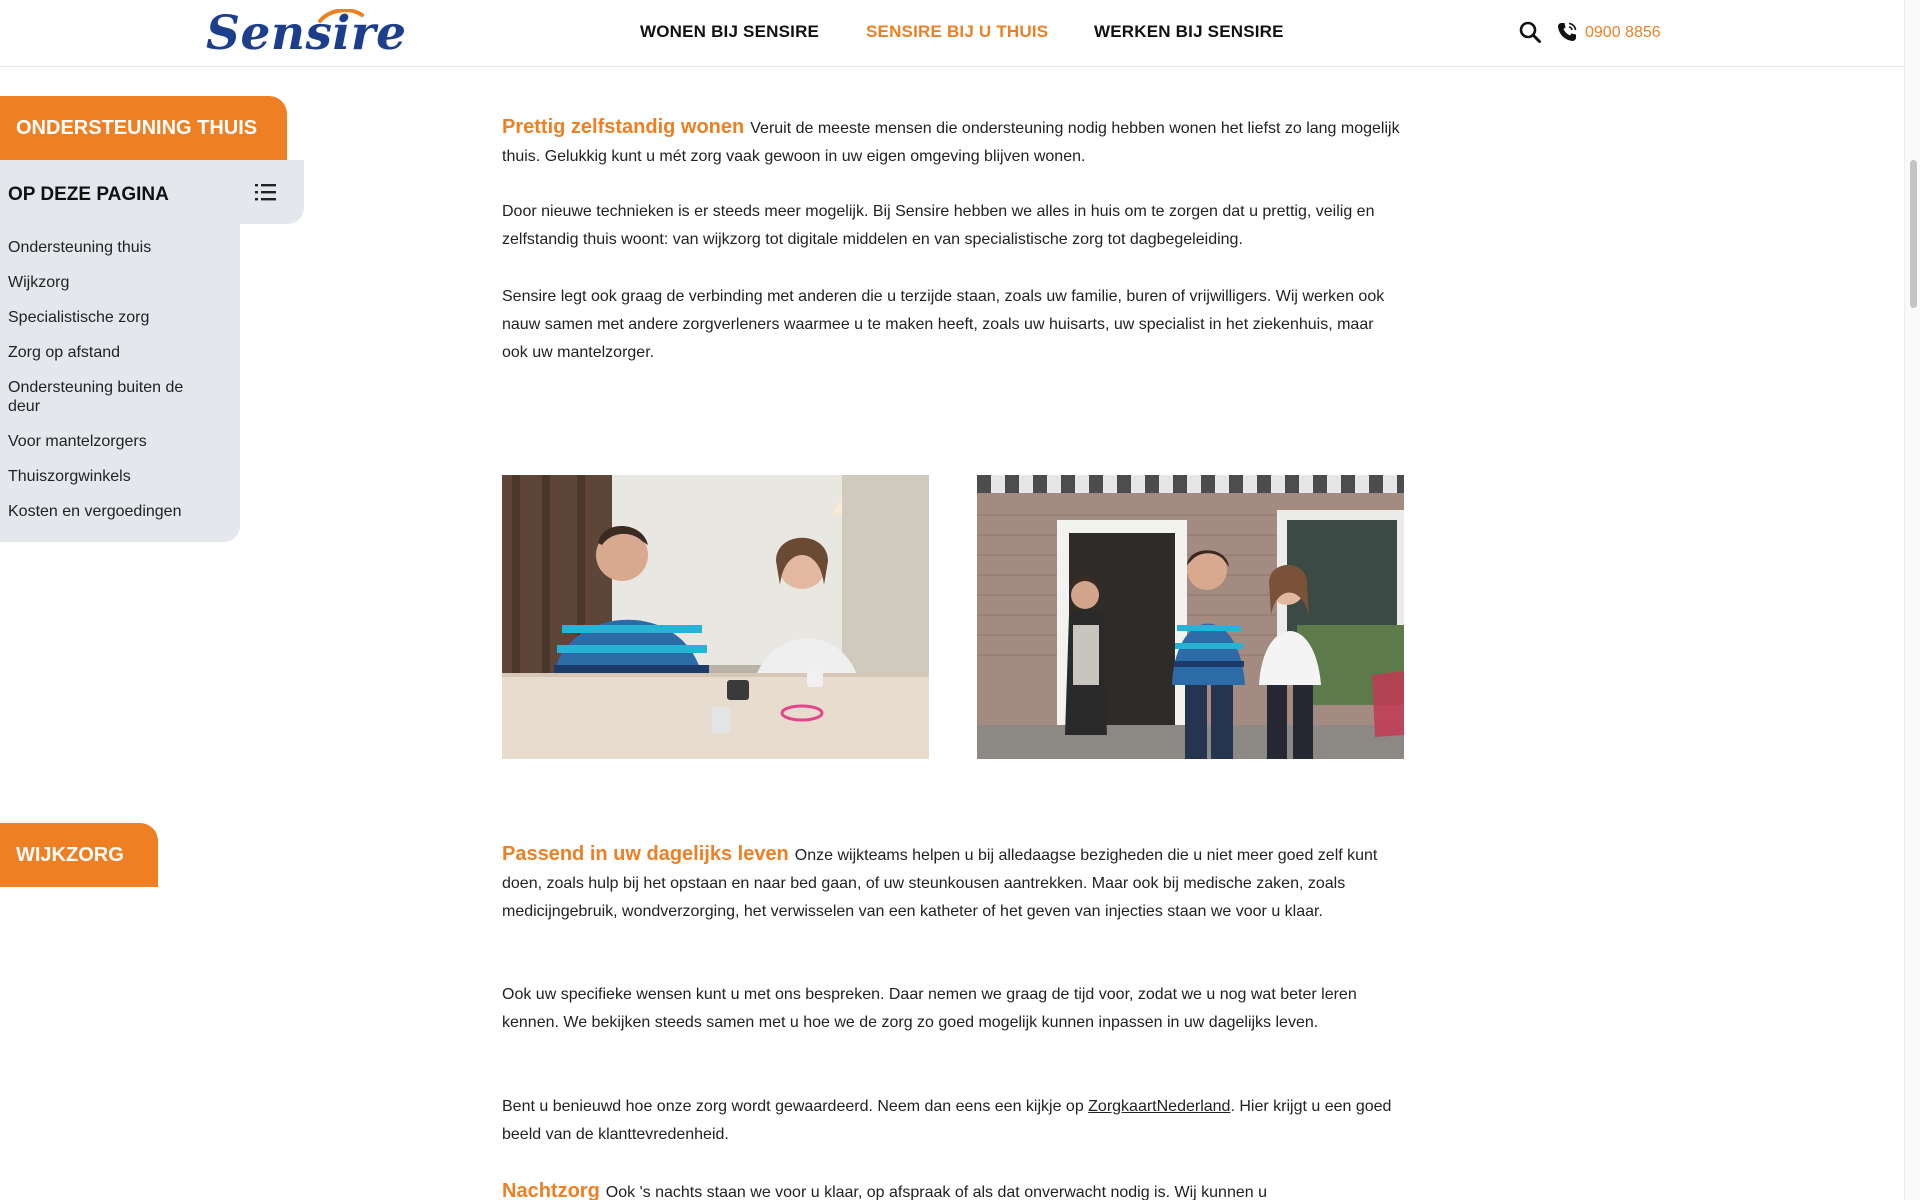  What do you see at coordinates (1913, 234) in the screenshot?
I see `scrollbar-thumb` at bounding box center [1913, 234].